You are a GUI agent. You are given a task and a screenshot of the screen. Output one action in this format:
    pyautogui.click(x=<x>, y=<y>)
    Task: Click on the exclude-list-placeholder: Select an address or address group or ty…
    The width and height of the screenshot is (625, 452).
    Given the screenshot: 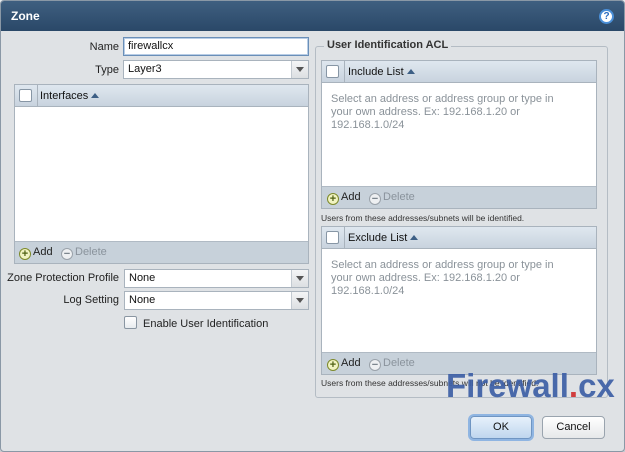 What is the action you would take?
    pyautogui.click(x=453, y=278)
    